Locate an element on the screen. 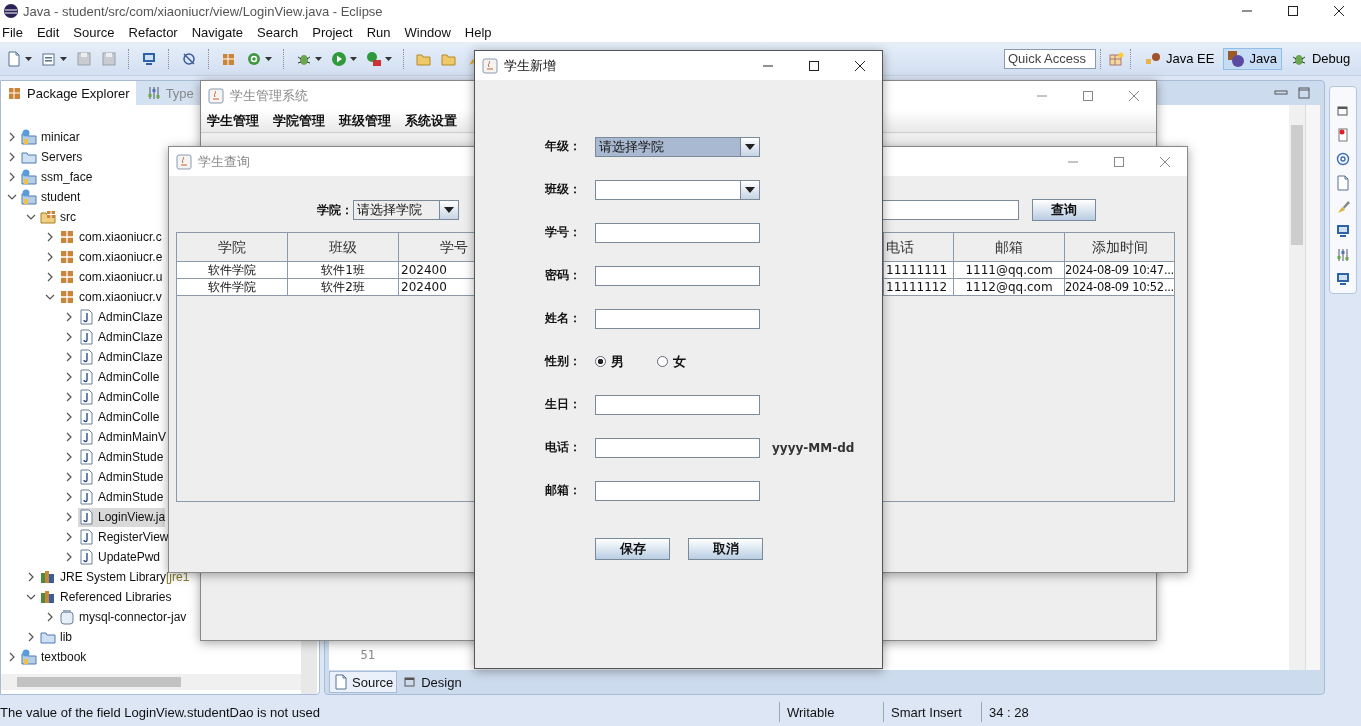  menu-item: Navigate is located at coordinates (217, 32).